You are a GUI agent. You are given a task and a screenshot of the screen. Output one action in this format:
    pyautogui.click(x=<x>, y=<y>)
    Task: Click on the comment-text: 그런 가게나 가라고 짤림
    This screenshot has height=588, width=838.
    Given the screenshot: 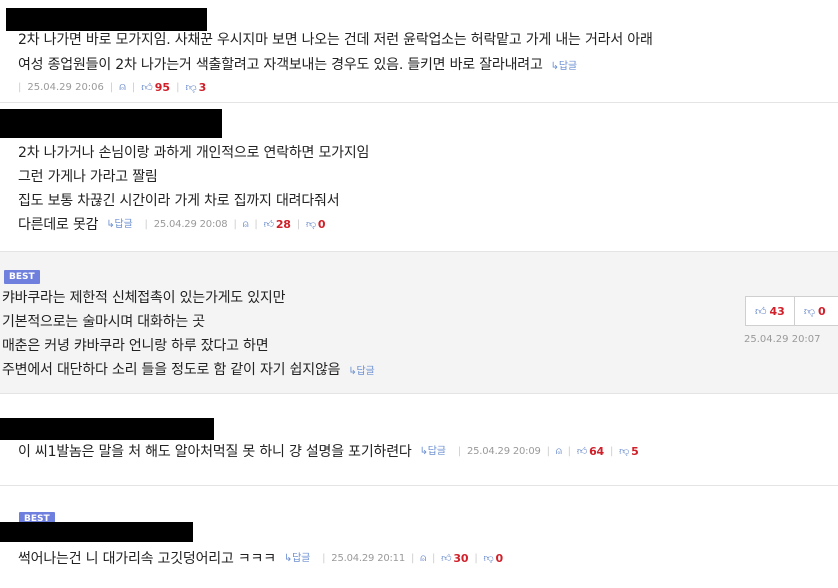 What is the action you would take?
    pyautogui.click(x=88, y=177)
    